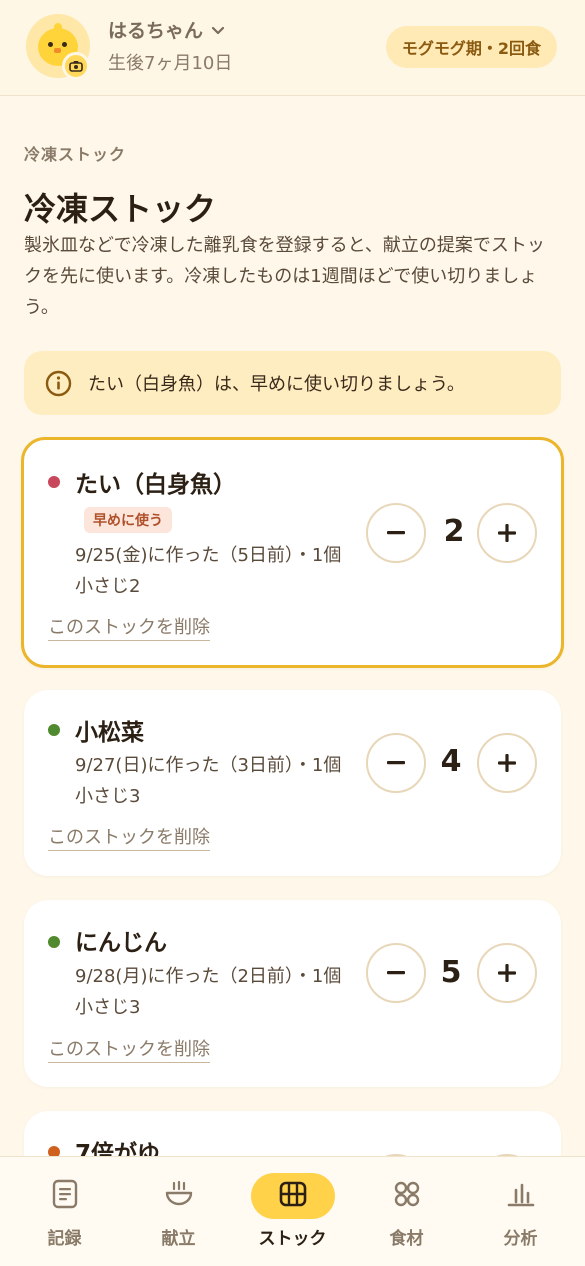 The image size is (585, 1266). I want to click on nav-ingredients: 食材, so click(406, 1211).